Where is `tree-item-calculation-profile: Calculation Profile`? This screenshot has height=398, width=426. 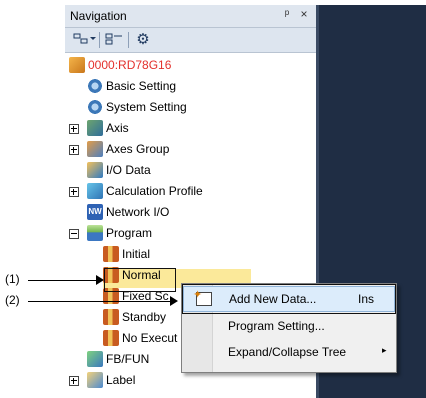 tree-item-calculation-profile: Calculation Profile is located at coordinates (190, 191).